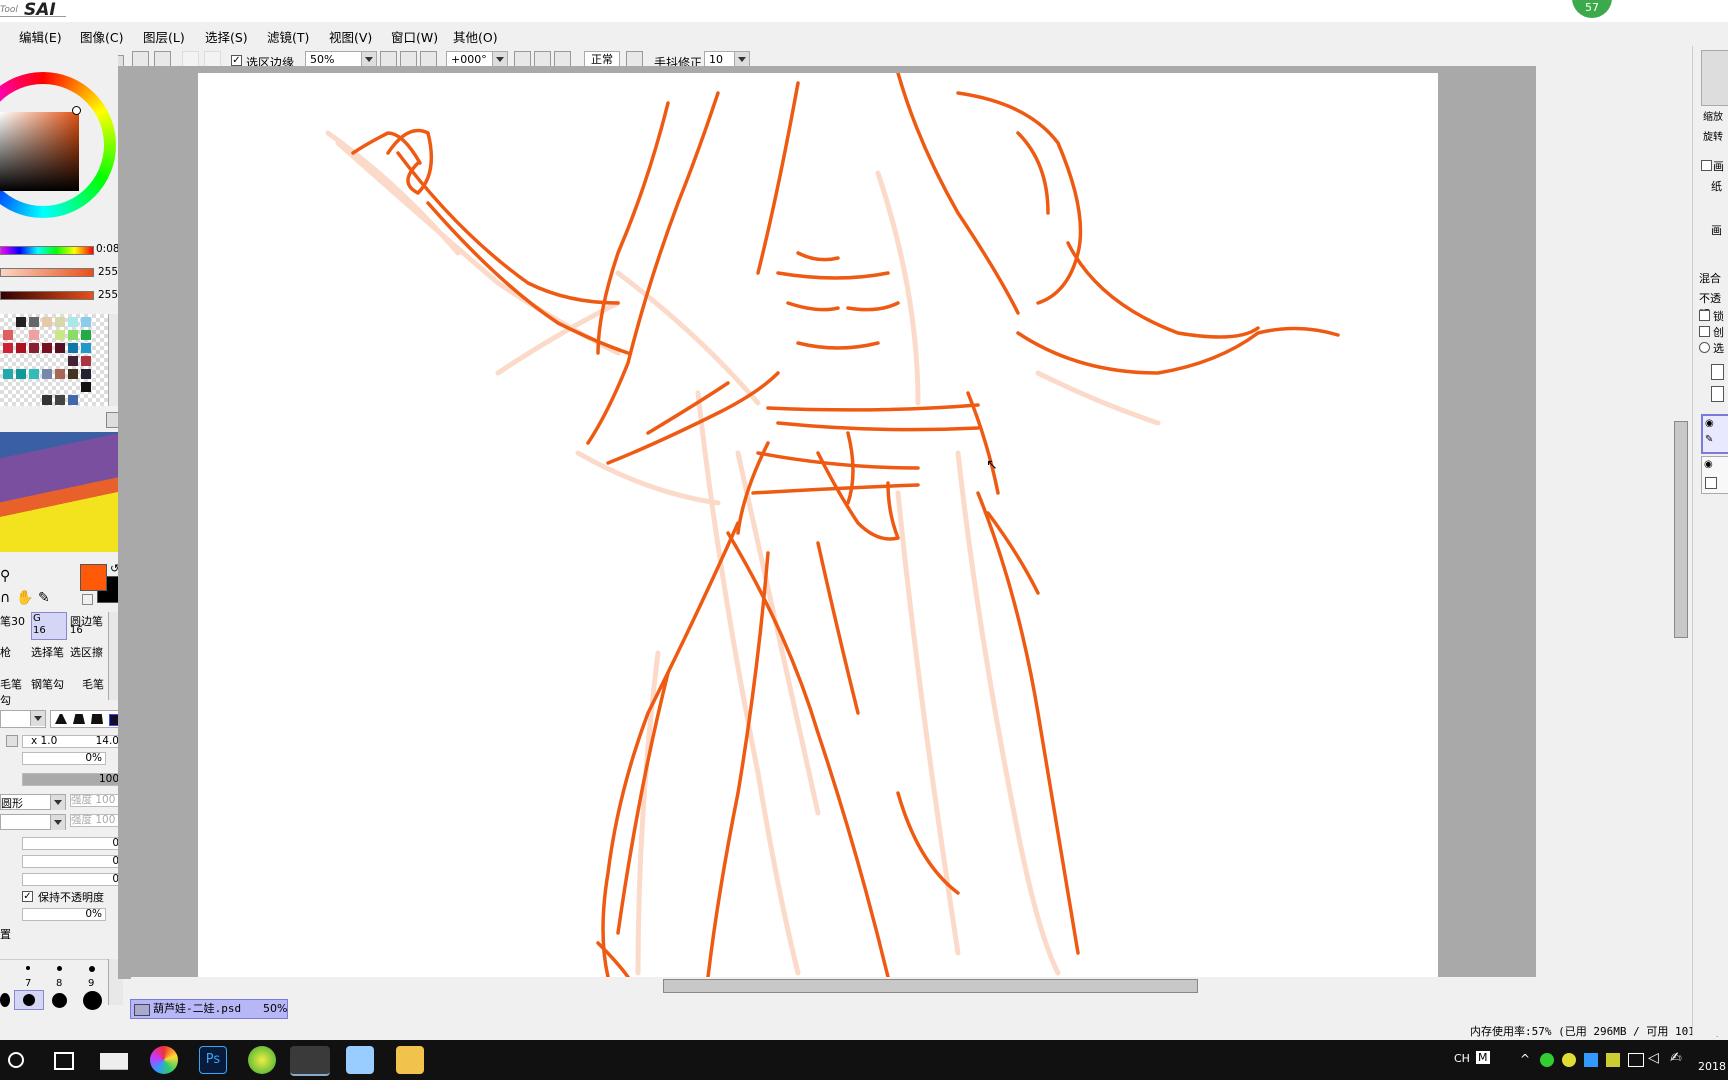  Describe the element at coordinates (1681, 529) in the screenshot. I see `vertical-scroll-thumb` at that location.